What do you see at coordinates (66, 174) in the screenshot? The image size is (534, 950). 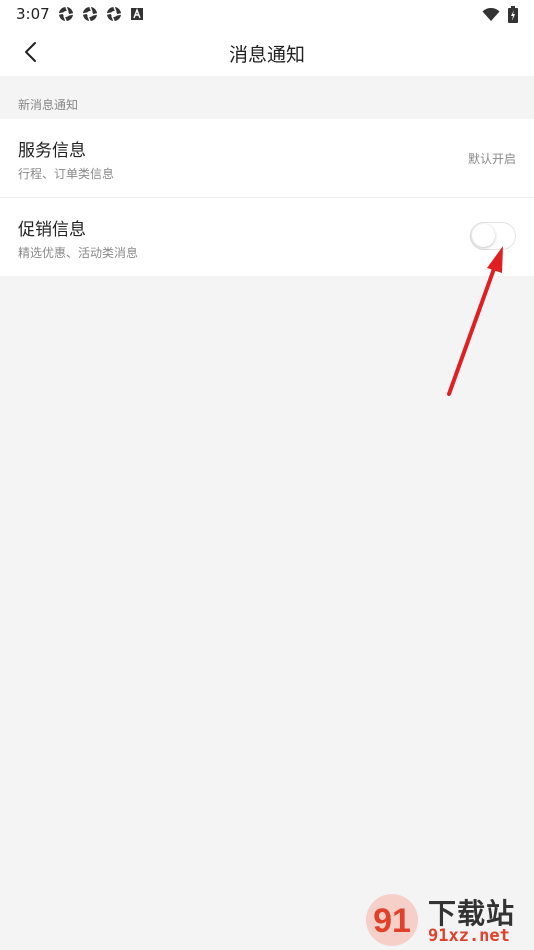 I see `setting-subtitle: 行程、订单类信息` at bounding box center [66, 174].